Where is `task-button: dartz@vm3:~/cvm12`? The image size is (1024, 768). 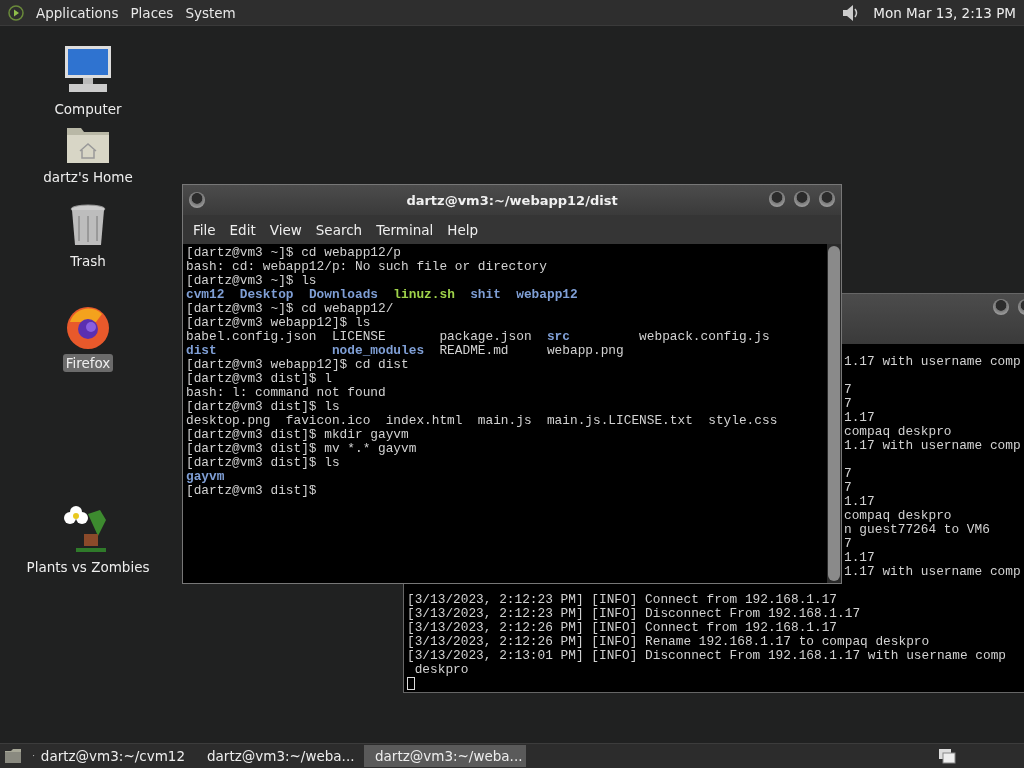 task-button: dartz@vm3:~/cvm12 is located at coordinates (109, 756).